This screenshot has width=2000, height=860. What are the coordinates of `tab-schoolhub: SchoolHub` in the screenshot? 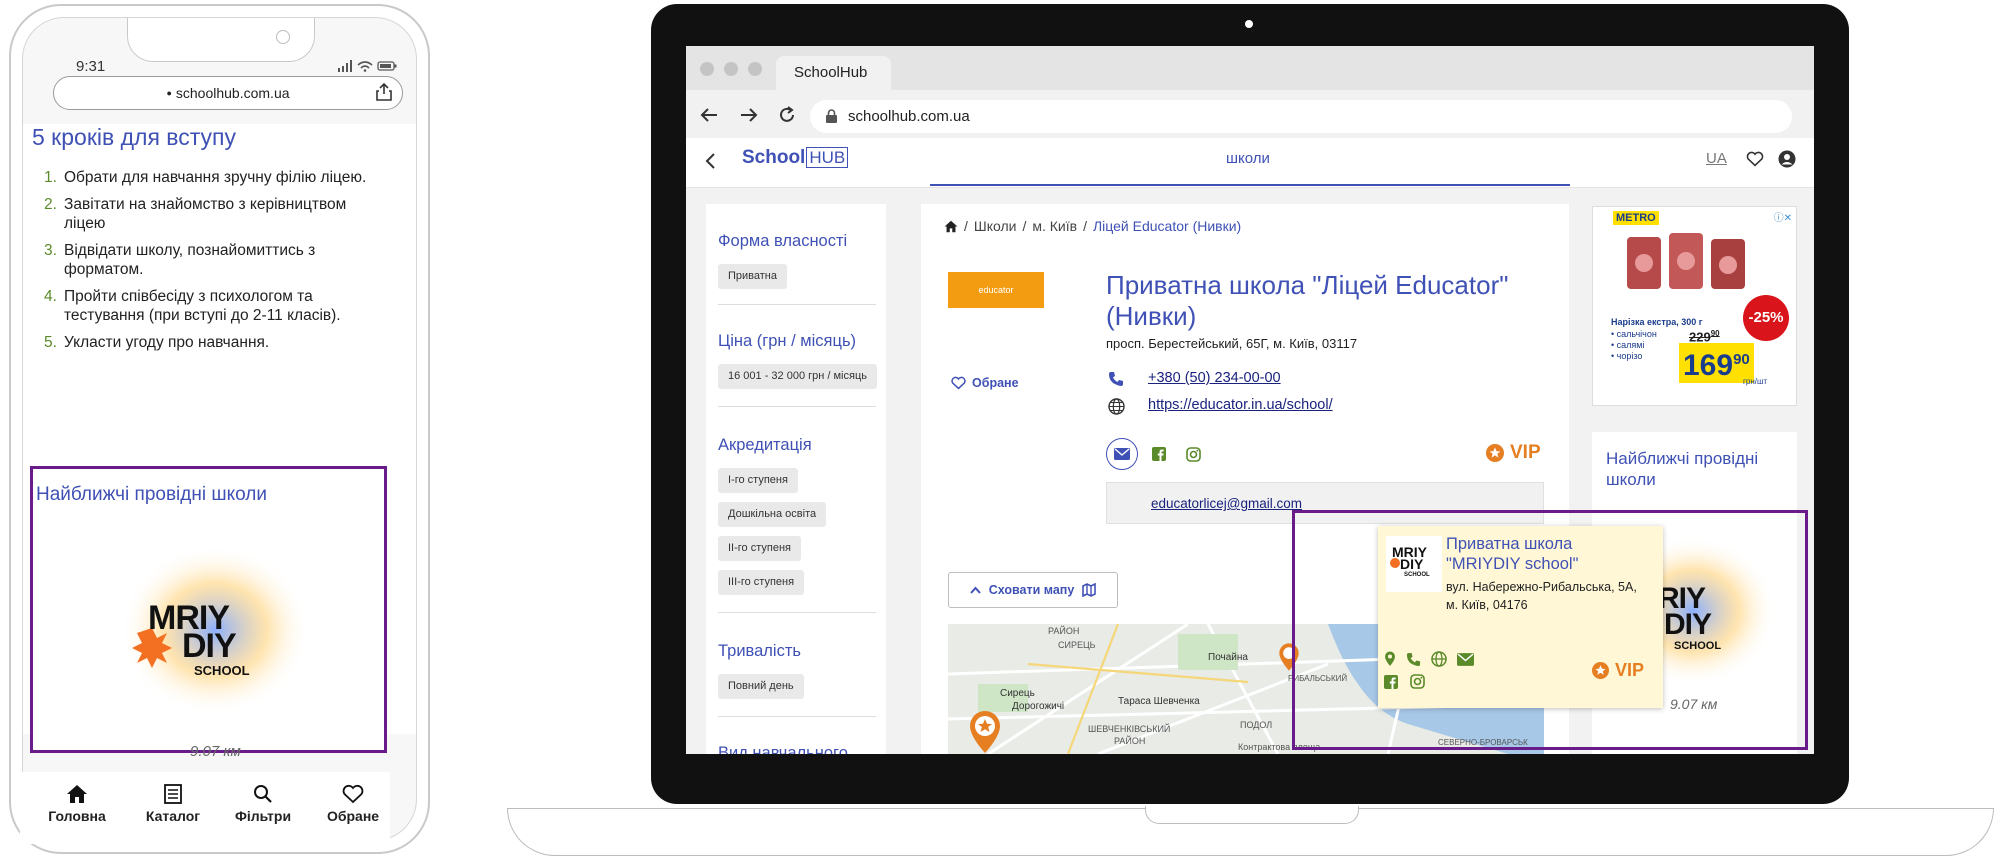 It's located at (833, 73).